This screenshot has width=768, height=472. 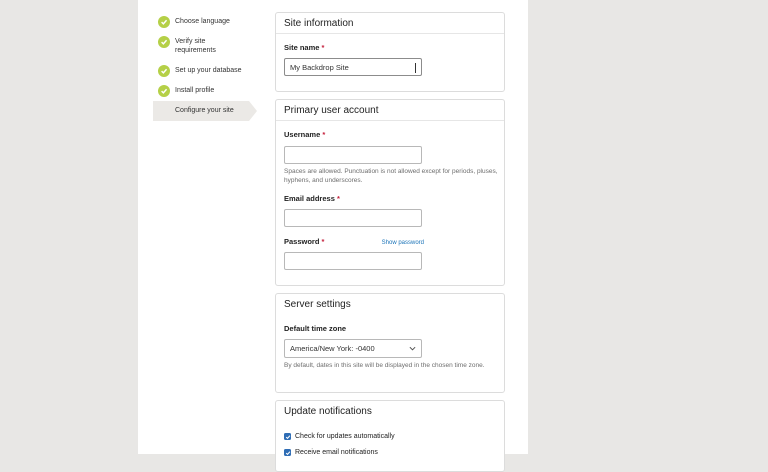 I want to click on time-zone-select: America/New York: -0400, so click(x=353, y=348).